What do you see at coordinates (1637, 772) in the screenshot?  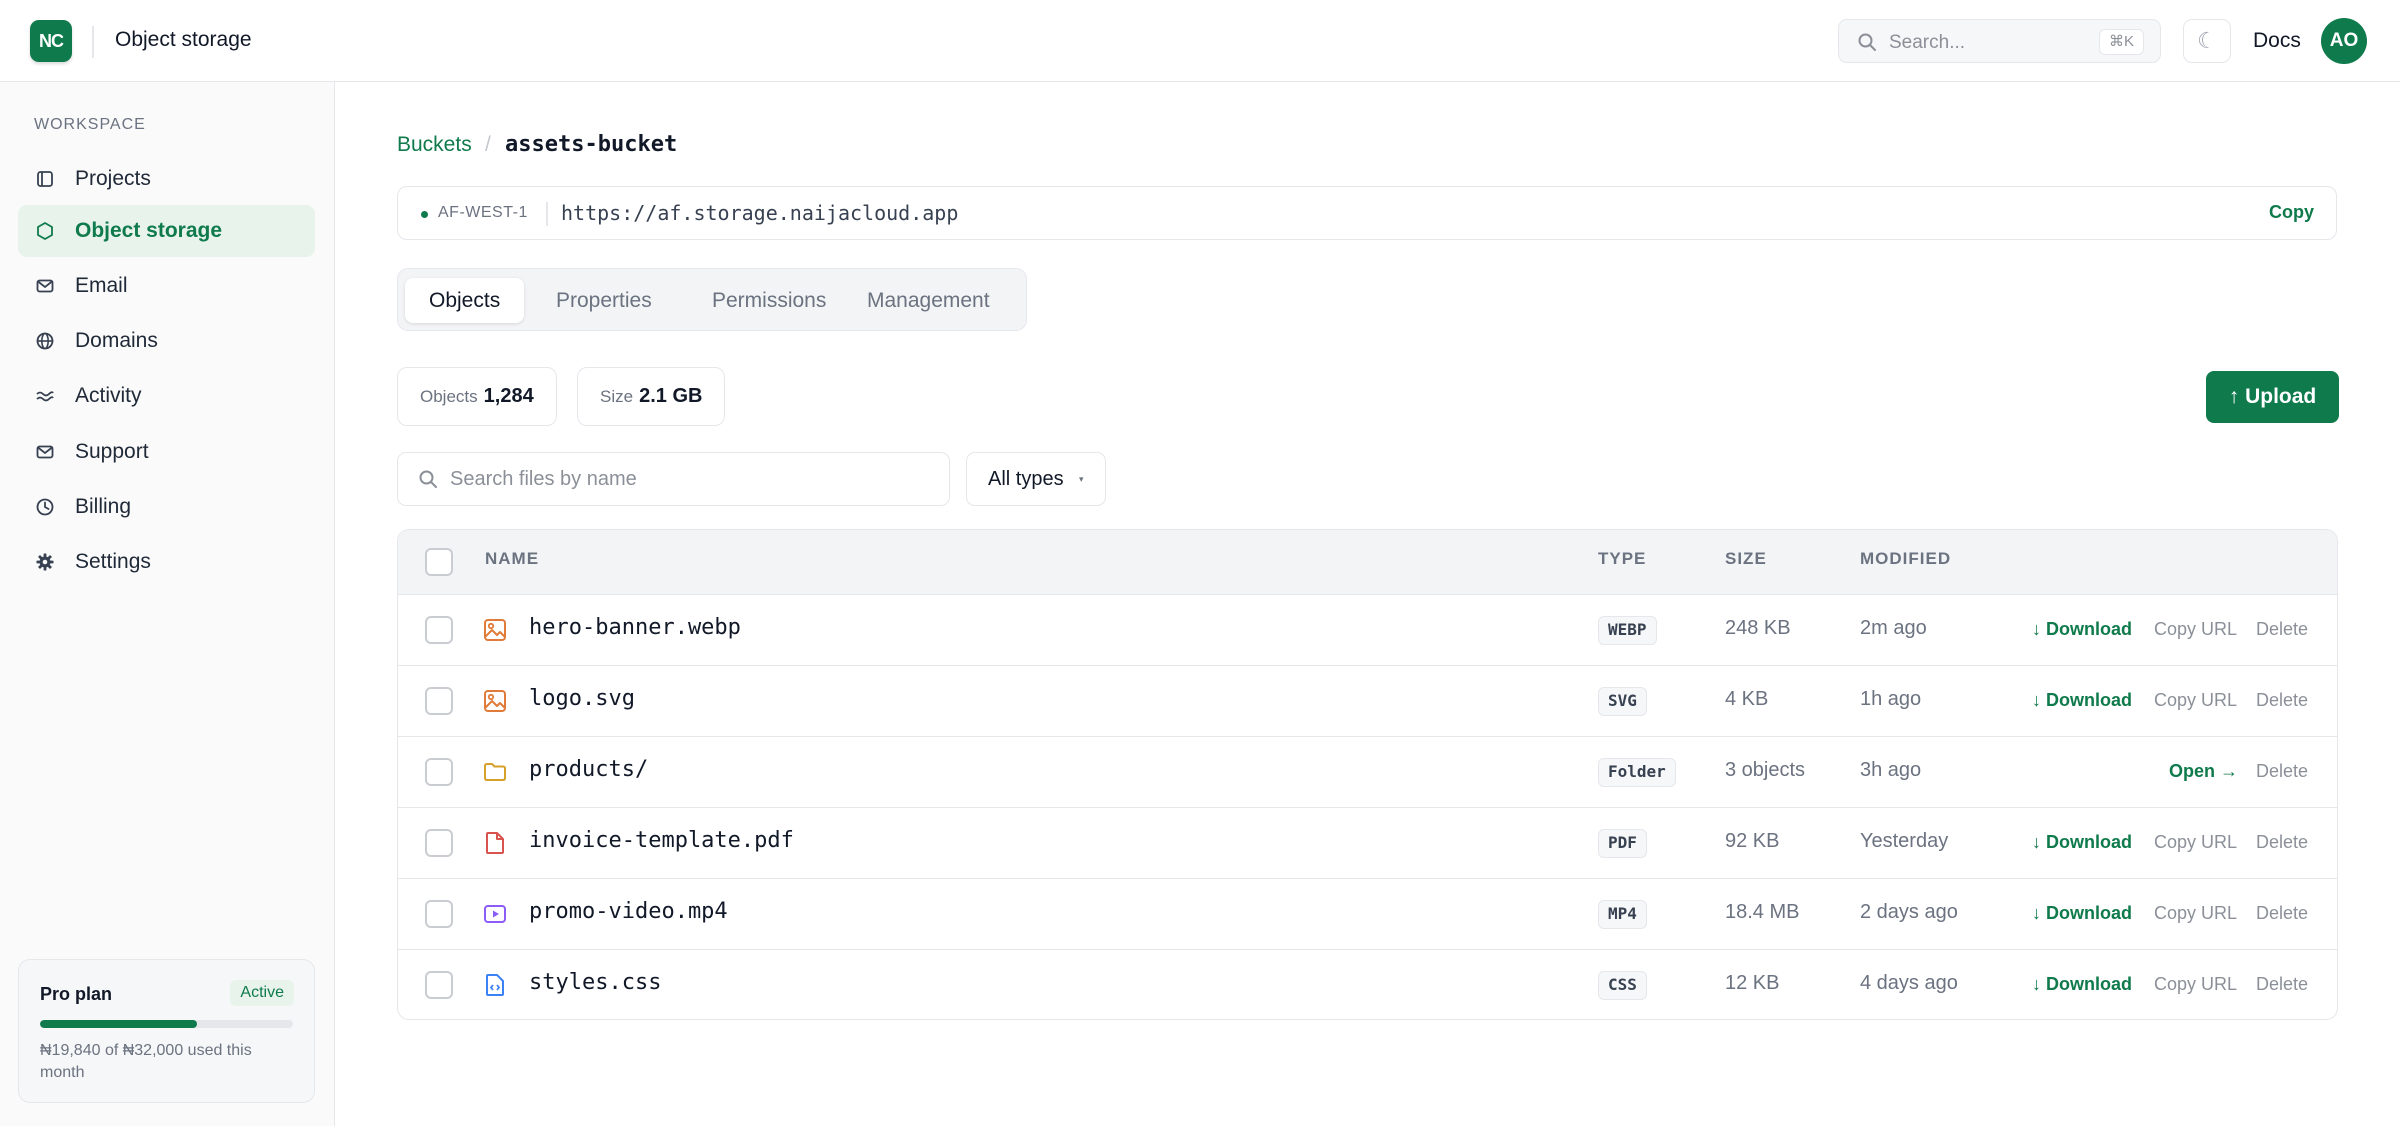 I see `file-type-badge: Folder` at bounding box center [1637, 772].